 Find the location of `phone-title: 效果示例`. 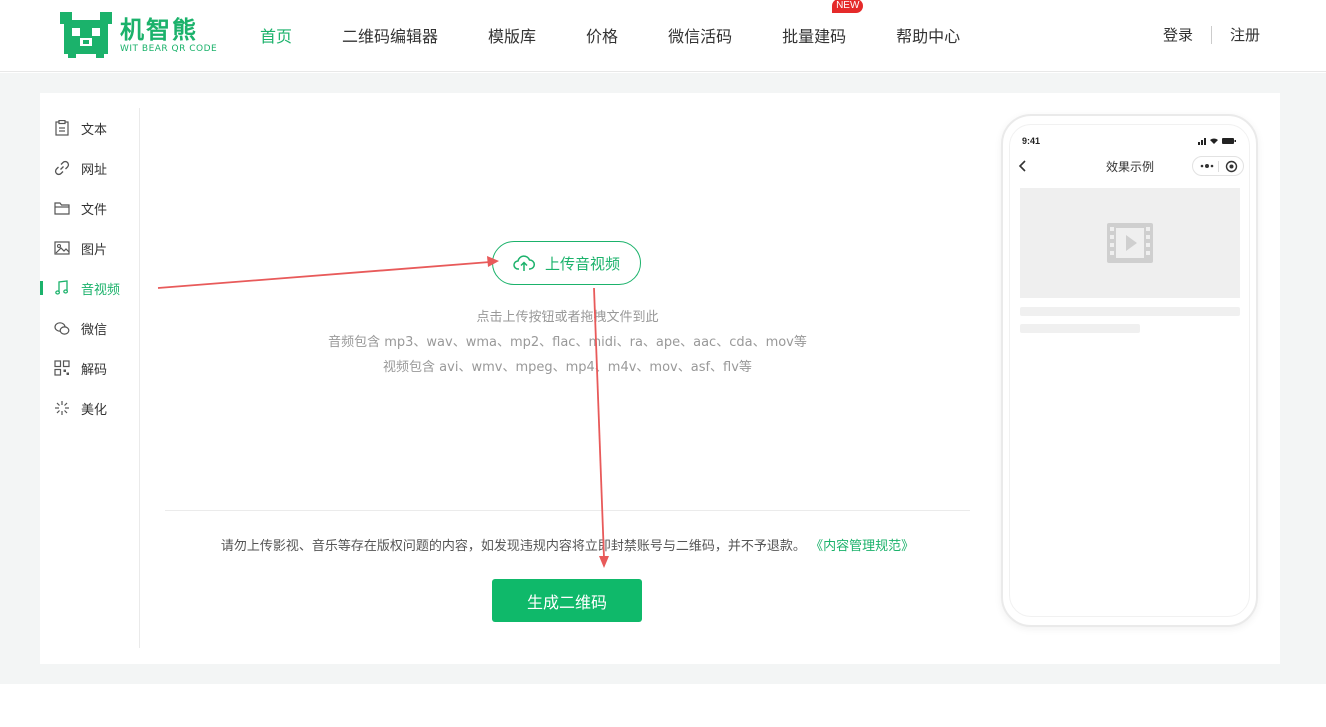

phone-title: 效果示例 is located at coordinates (1129, 167).